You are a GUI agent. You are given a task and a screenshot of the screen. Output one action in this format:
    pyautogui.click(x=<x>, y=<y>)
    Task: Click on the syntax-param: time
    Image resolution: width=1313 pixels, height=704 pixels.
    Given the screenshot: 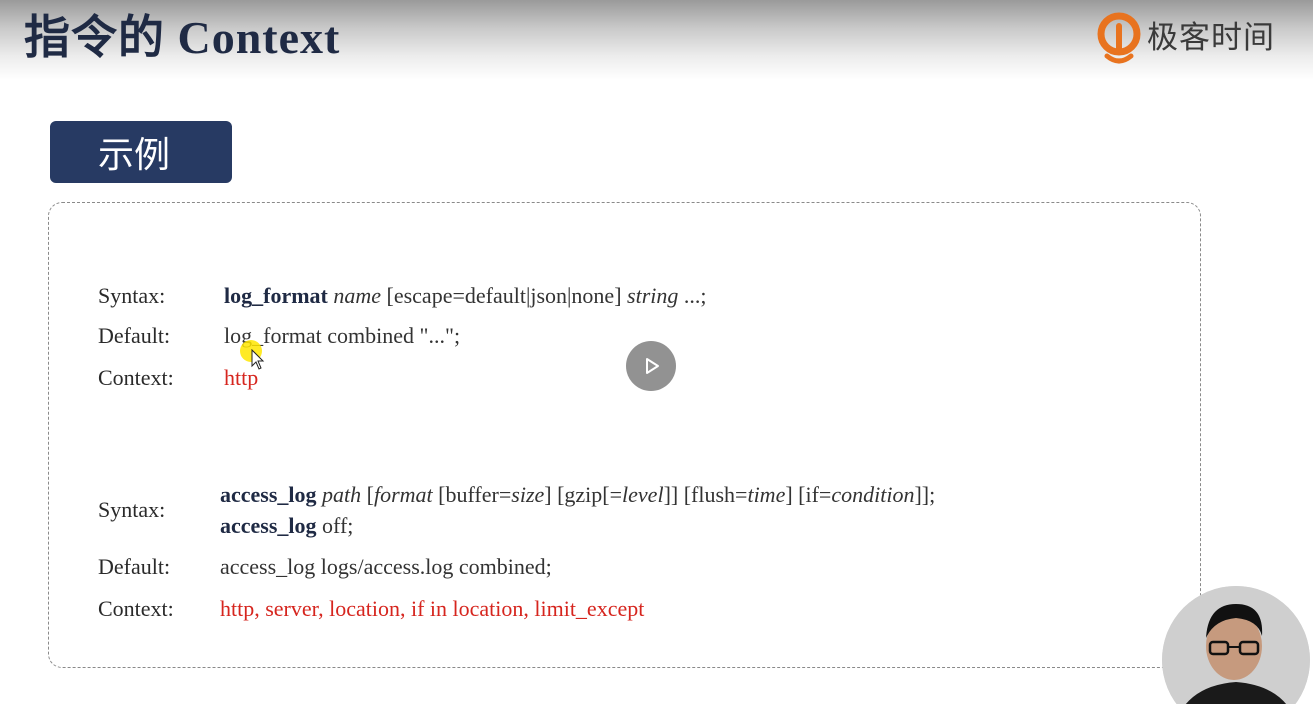 What is the action you would take?
    pyautogui.click(x=766, y=494)
    